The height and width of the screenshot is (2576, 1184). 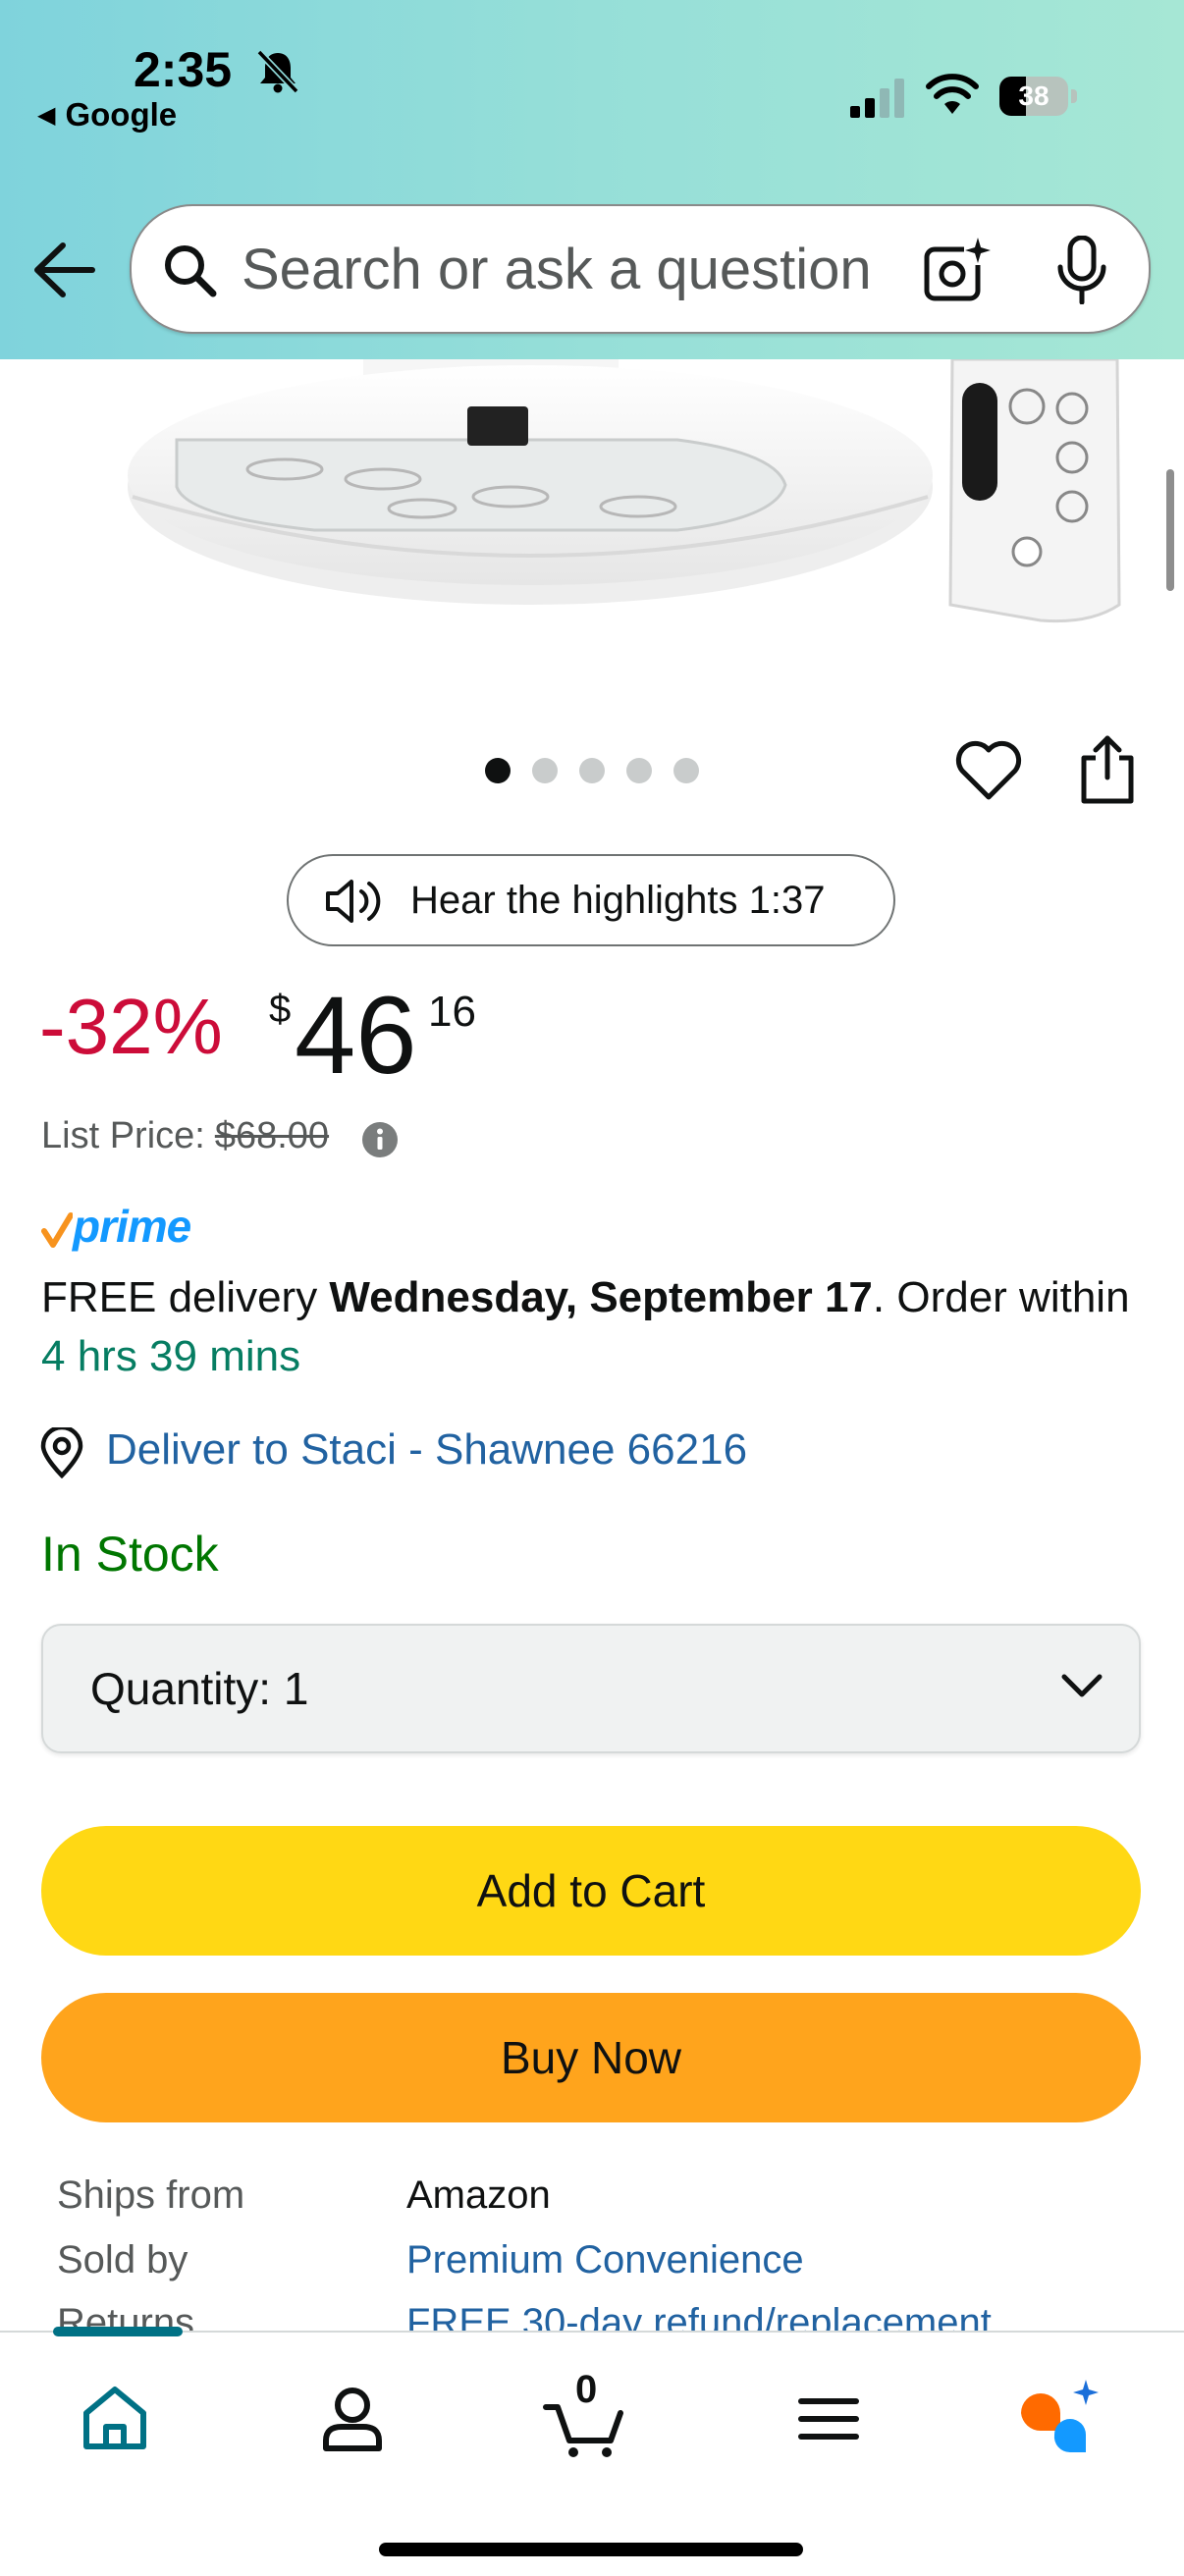 What do you see at coordinates (877, 98) in the screenshot?
I see `cellular-signal-icon` at bounding box center [877, 98].